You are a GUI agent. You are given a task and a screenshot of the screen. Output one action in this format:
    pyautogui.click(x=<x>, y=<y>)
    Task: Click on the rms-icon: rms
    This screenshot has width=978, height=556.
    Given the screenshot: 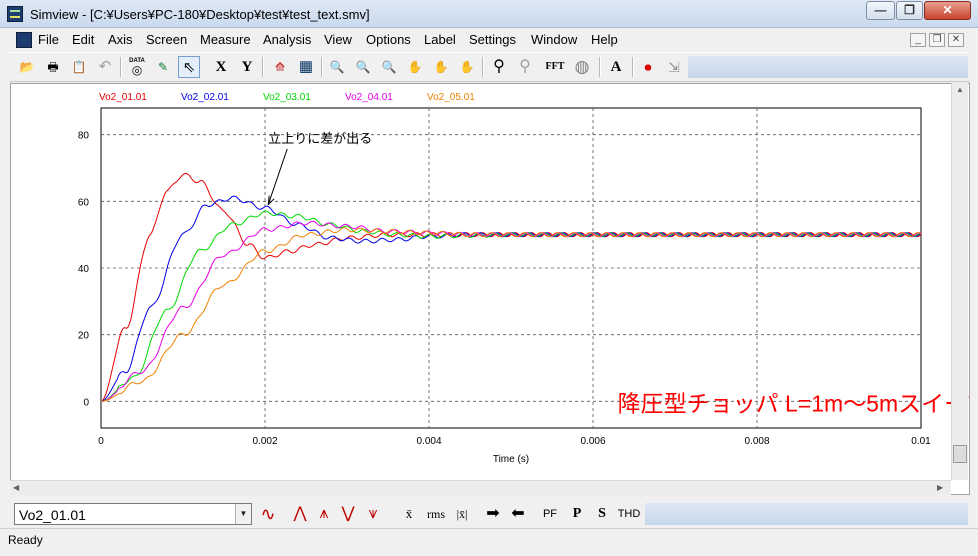 What is the action you would take?
    pyautogui.click(x=436, y=514)
    